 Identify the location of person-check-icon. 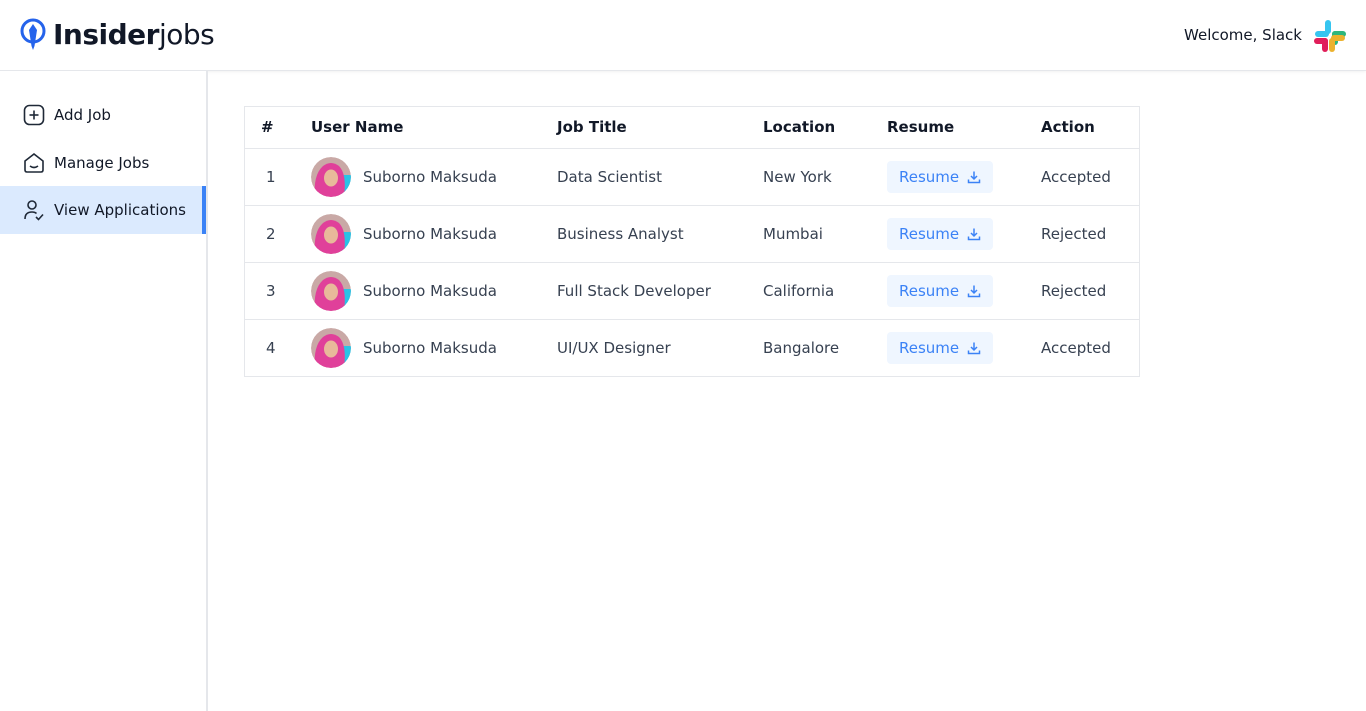
(34, 210).